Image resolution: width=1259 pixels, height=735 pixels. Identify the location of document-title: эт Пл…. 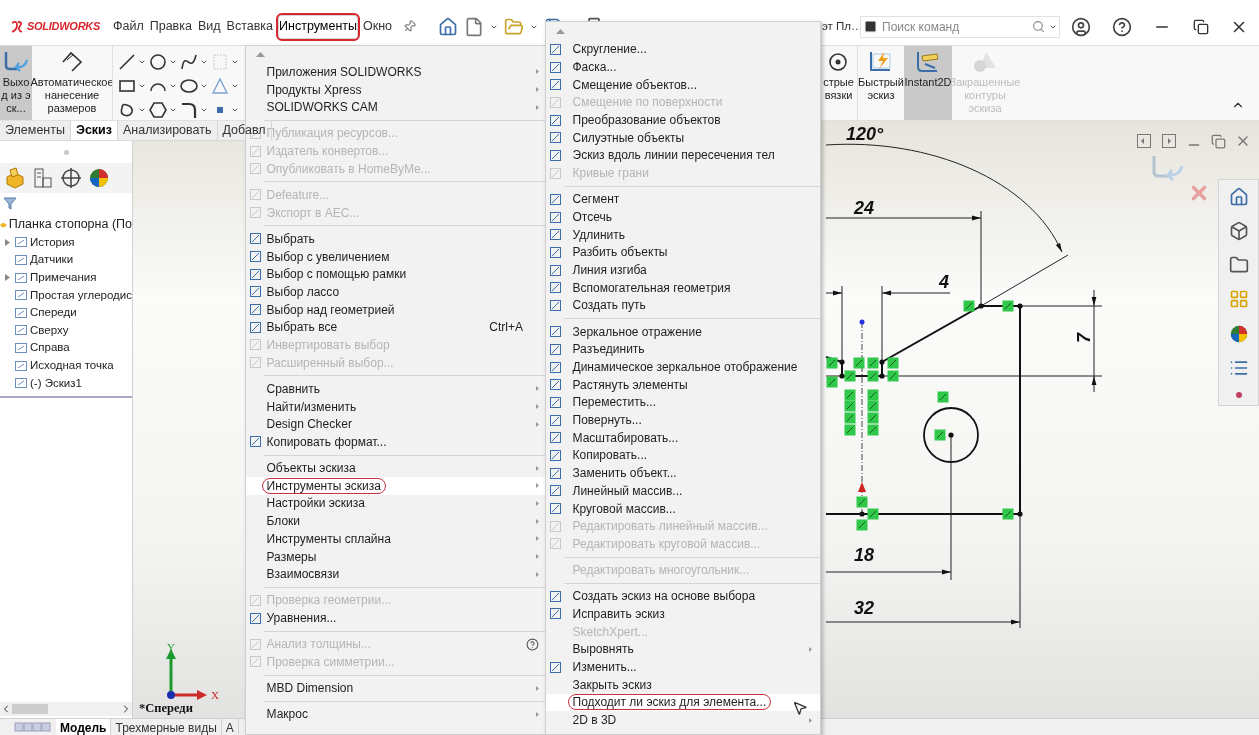
(841, 26).